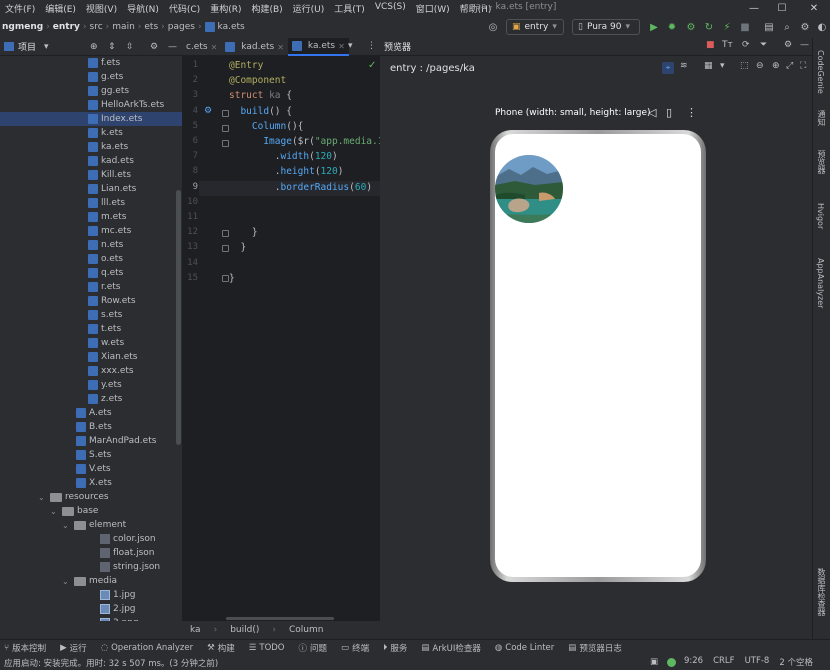 The width and height of the screenshot is (830, 670). What do you see at coordinates (796, 662) in the screenshot?
I see `status-item: 2 个空格` at bounding box center [796, 662].